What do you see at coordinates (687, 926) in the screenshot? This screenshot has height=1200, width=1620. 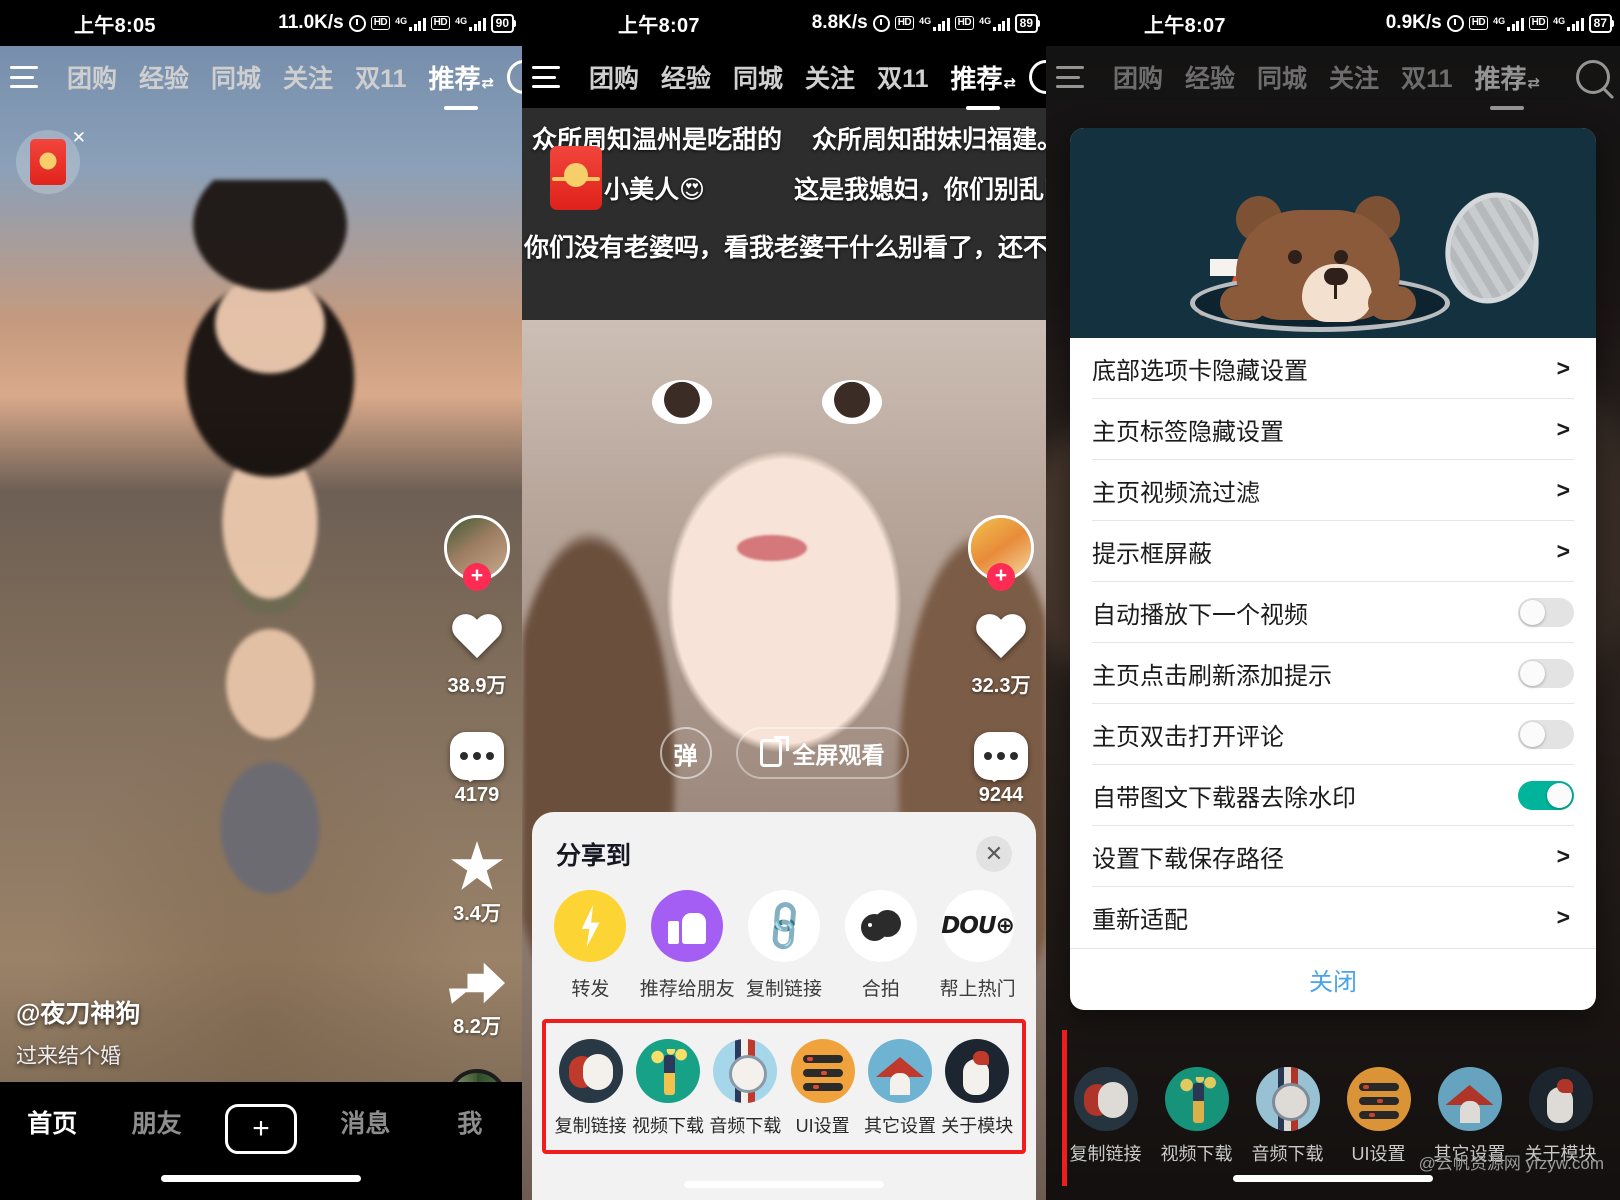 I see `thumbs-up-icon` at bounding box center [687, 926].